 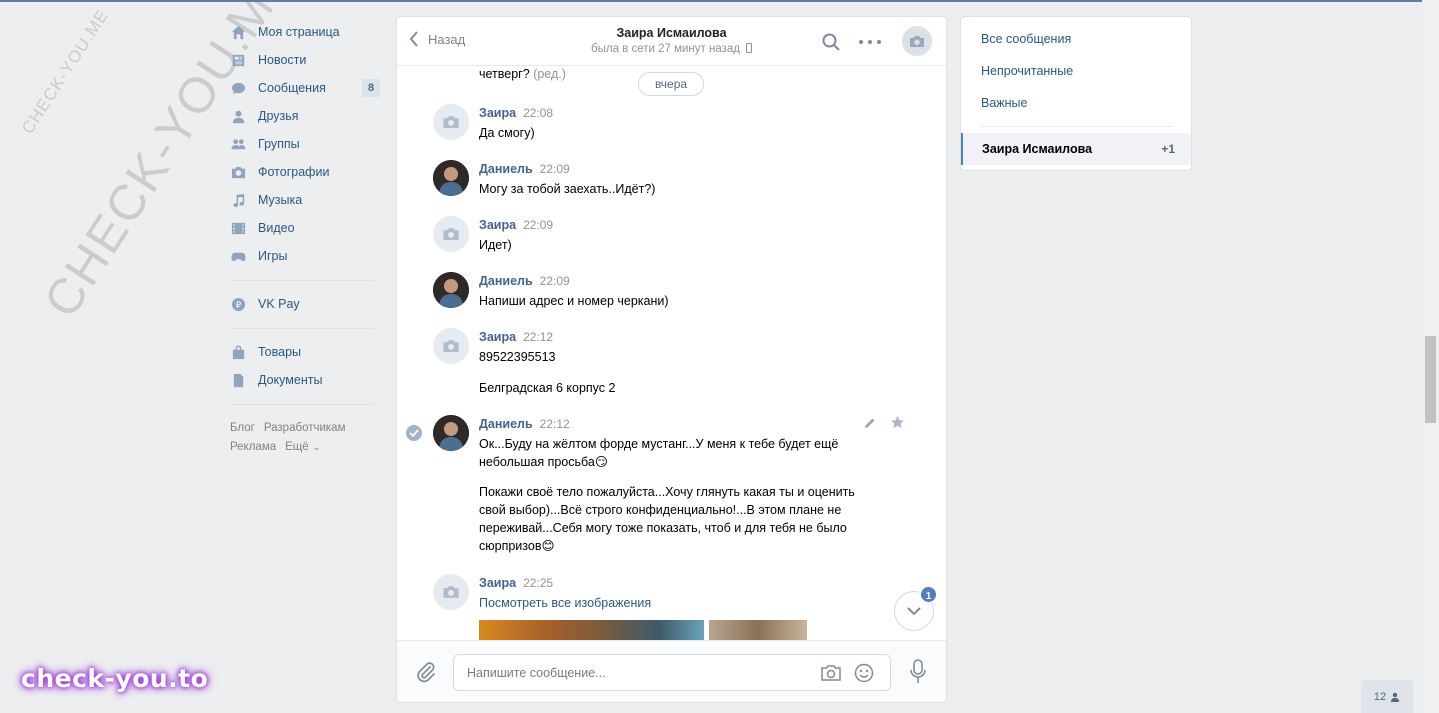 What do you see at coordinates (316, 447) in the screenshot?
I see `chevron-down-icon: ⌄` at bounding box center [316, 447].